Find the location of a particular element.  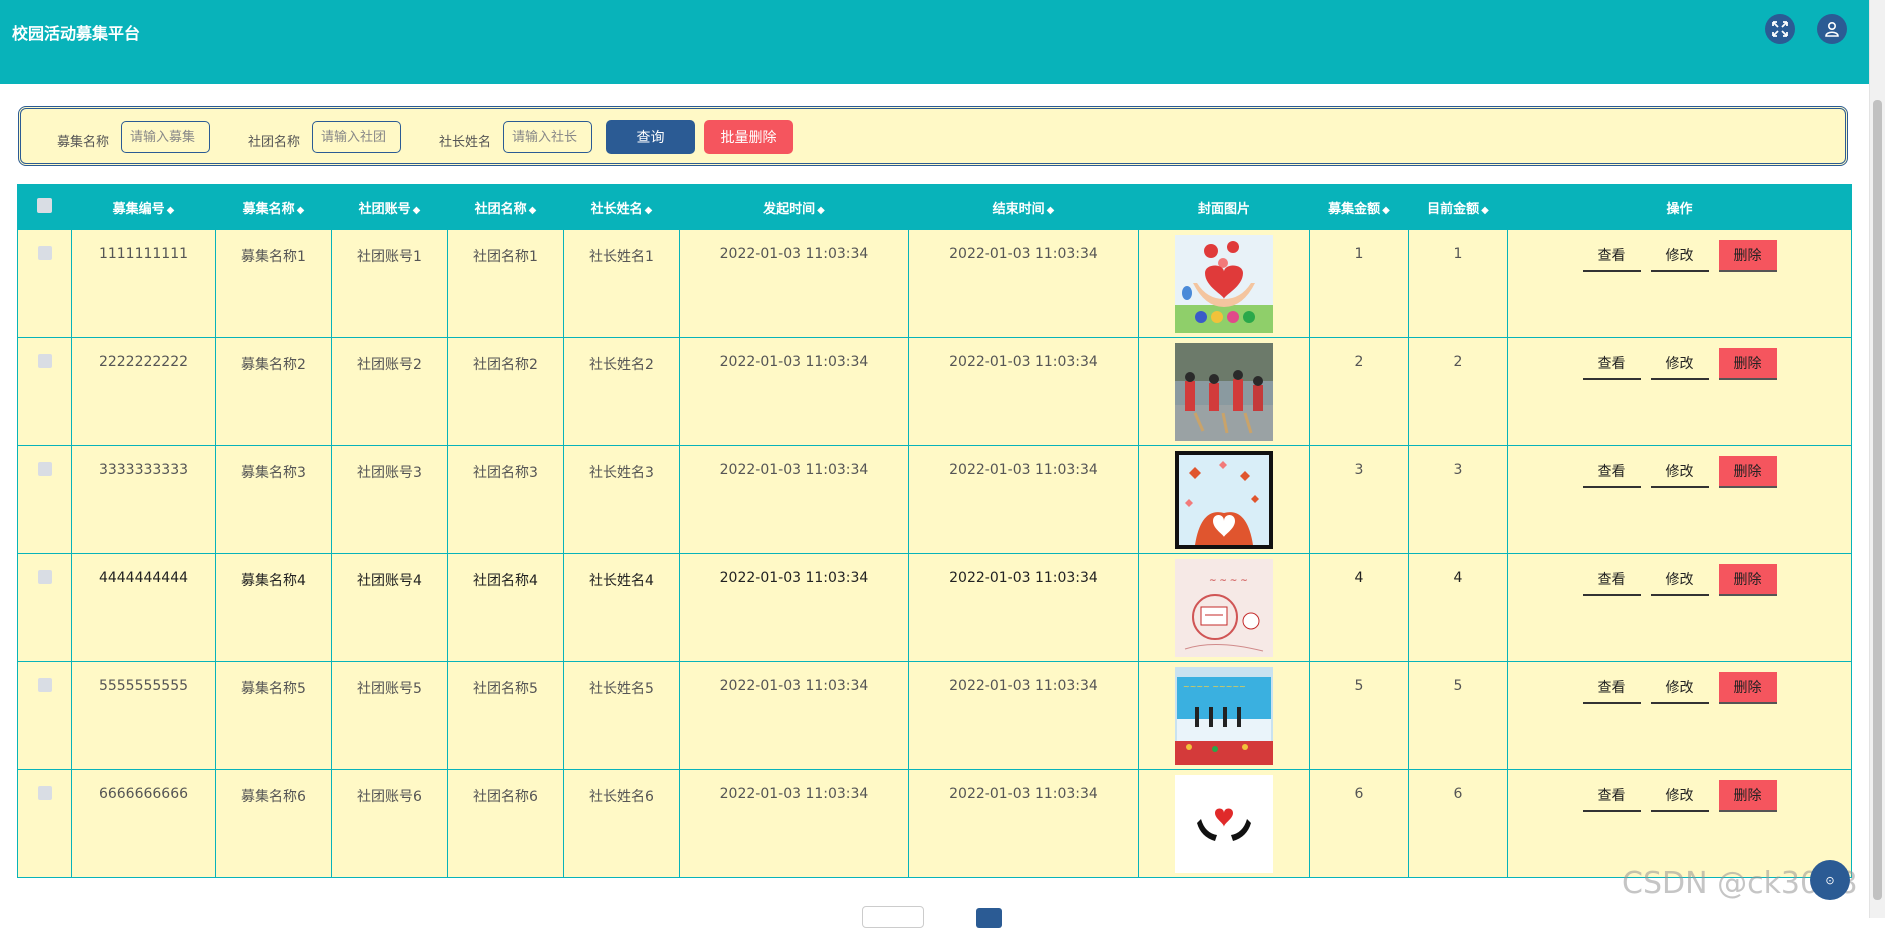

cell-amount: 3 is located at coordinates (1359, 499).